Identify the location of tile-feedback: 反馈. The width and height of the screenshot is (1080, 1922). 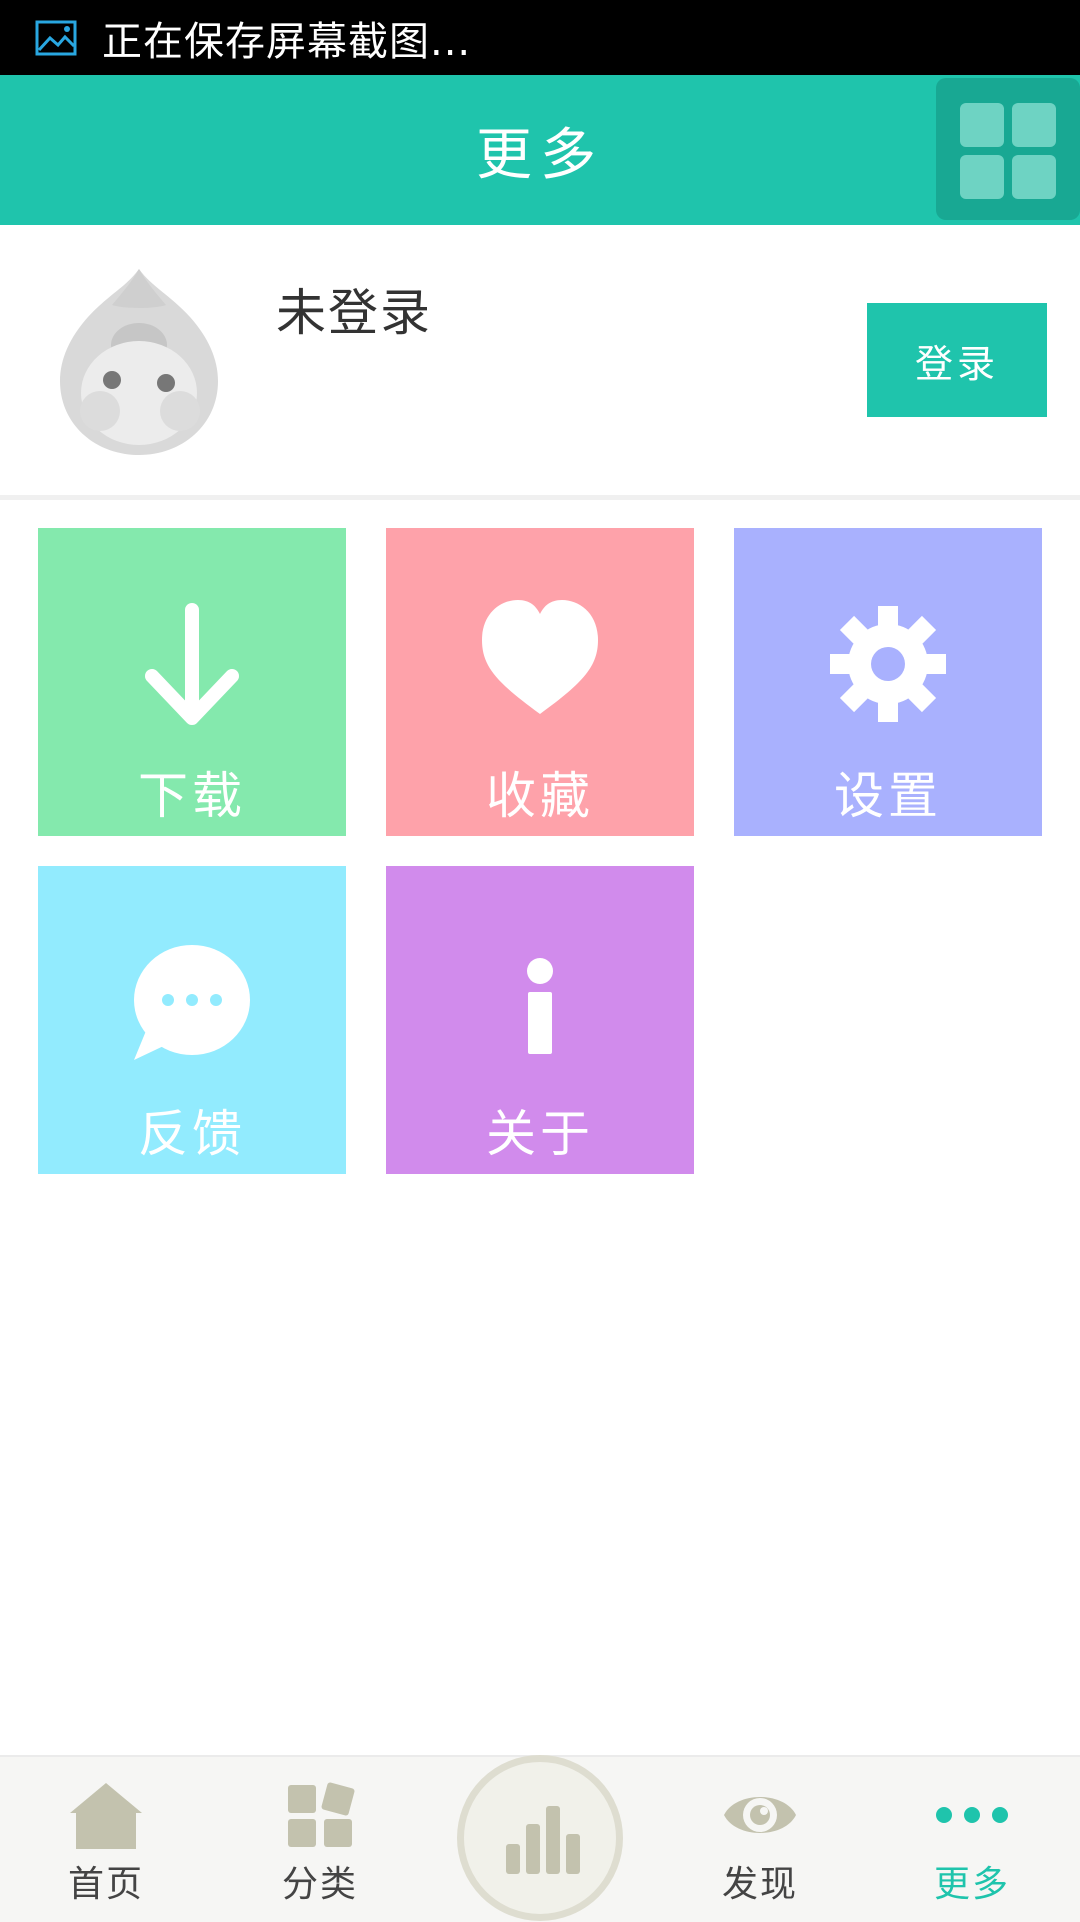
(192, 1020).